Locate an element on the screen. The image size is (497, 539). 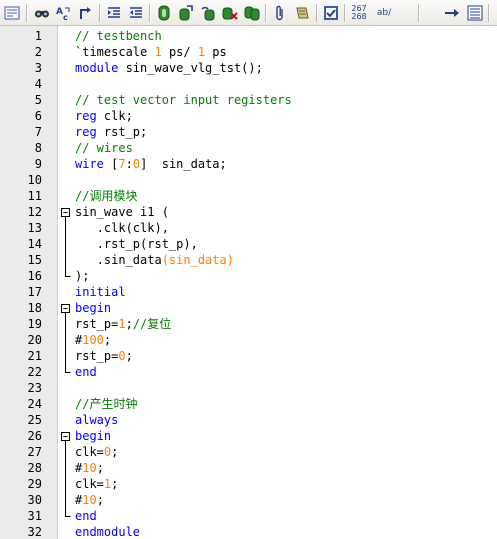
code-text: rst_p=1;//复位 is located at coordinates (123, 324).